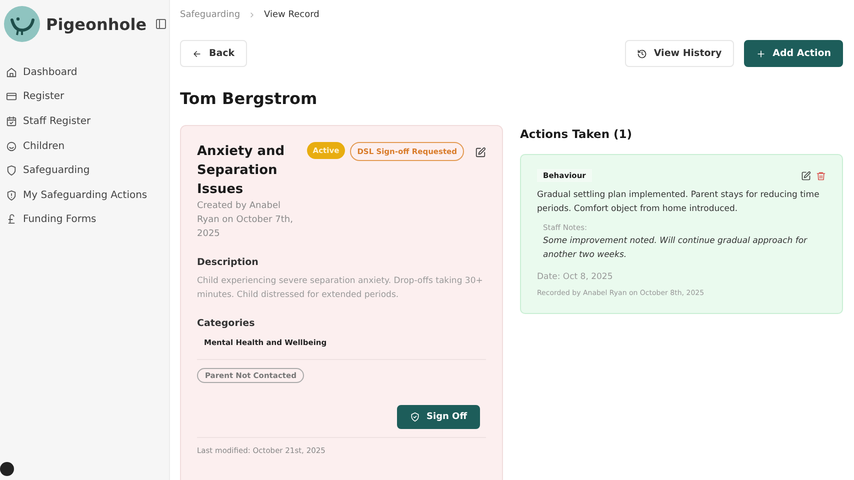 This screenshot has width=854, height=480. What do you see at coordinates (86, 220) in the screenshot?
I see `nav-item: Funding Forms` at bounding box center [86, 220].